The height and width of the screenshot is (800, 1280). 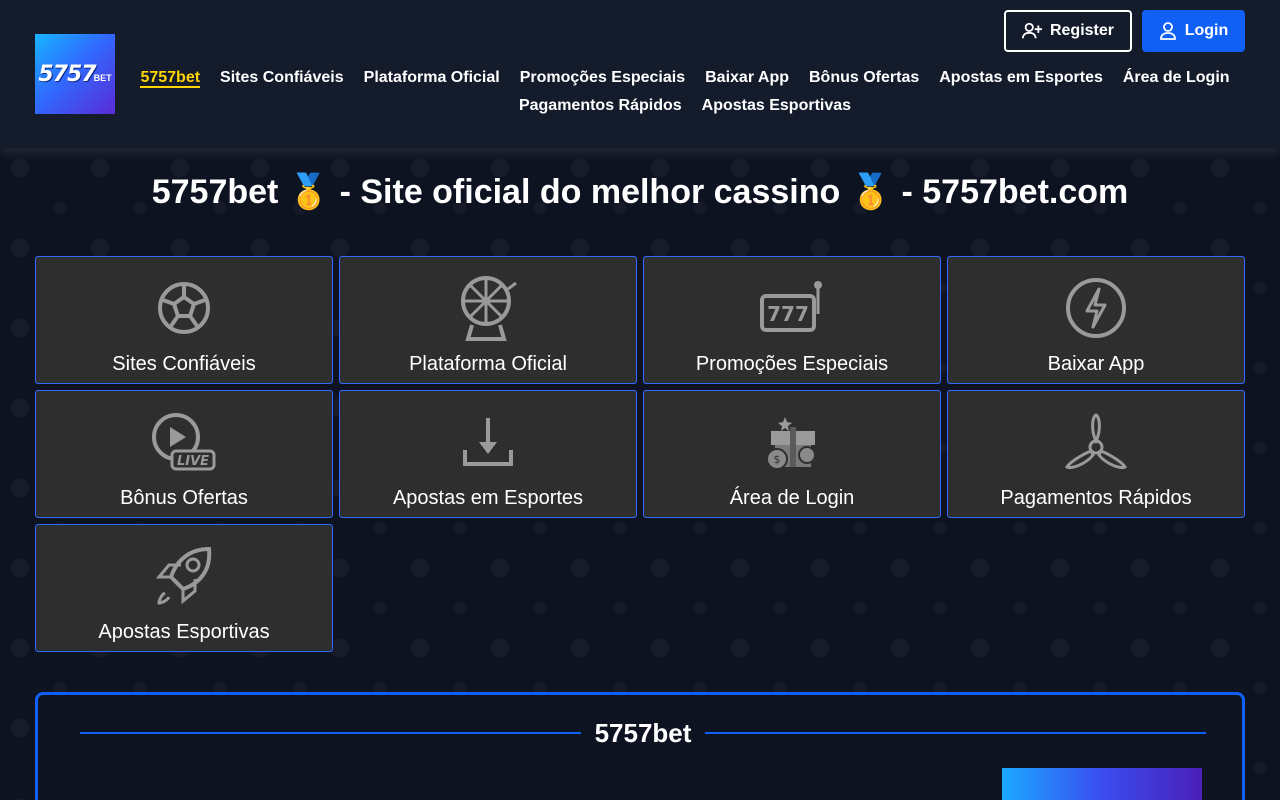 What do you see at coordinates (955, 733) in the screenshot?
I see `divider-right` at bounding box center [955, 733].